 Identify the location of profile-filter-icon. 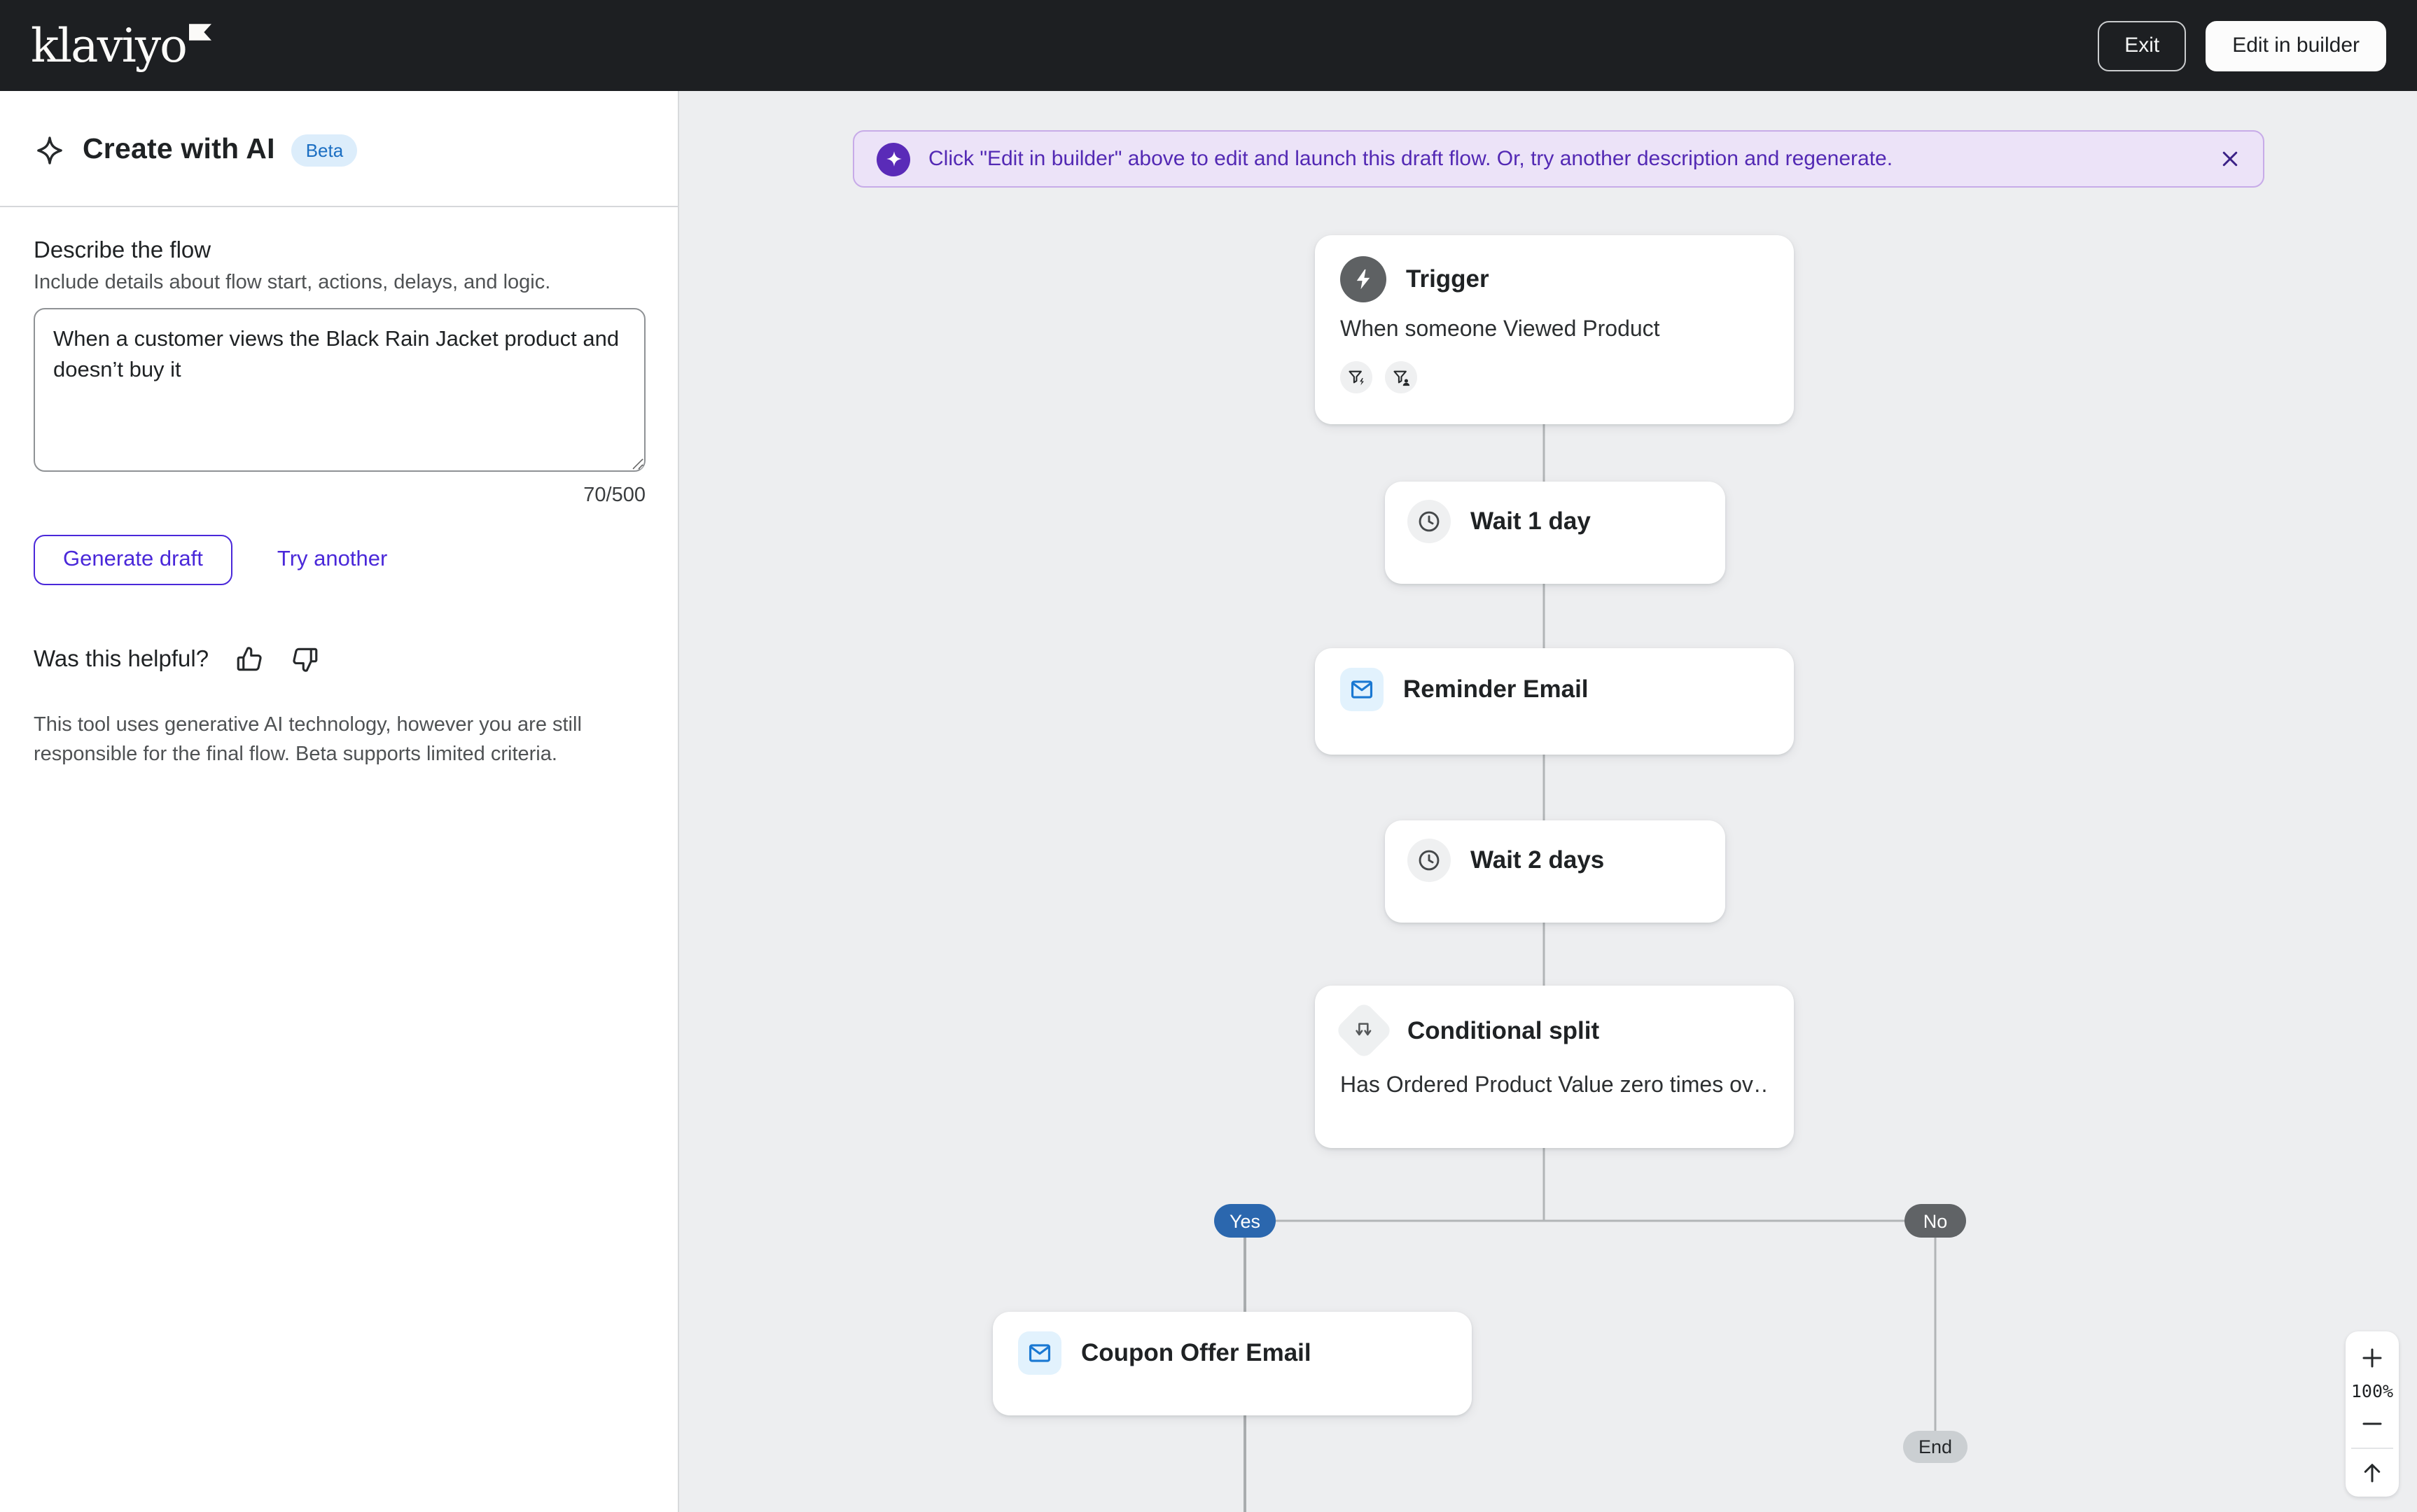
(1401, 377).